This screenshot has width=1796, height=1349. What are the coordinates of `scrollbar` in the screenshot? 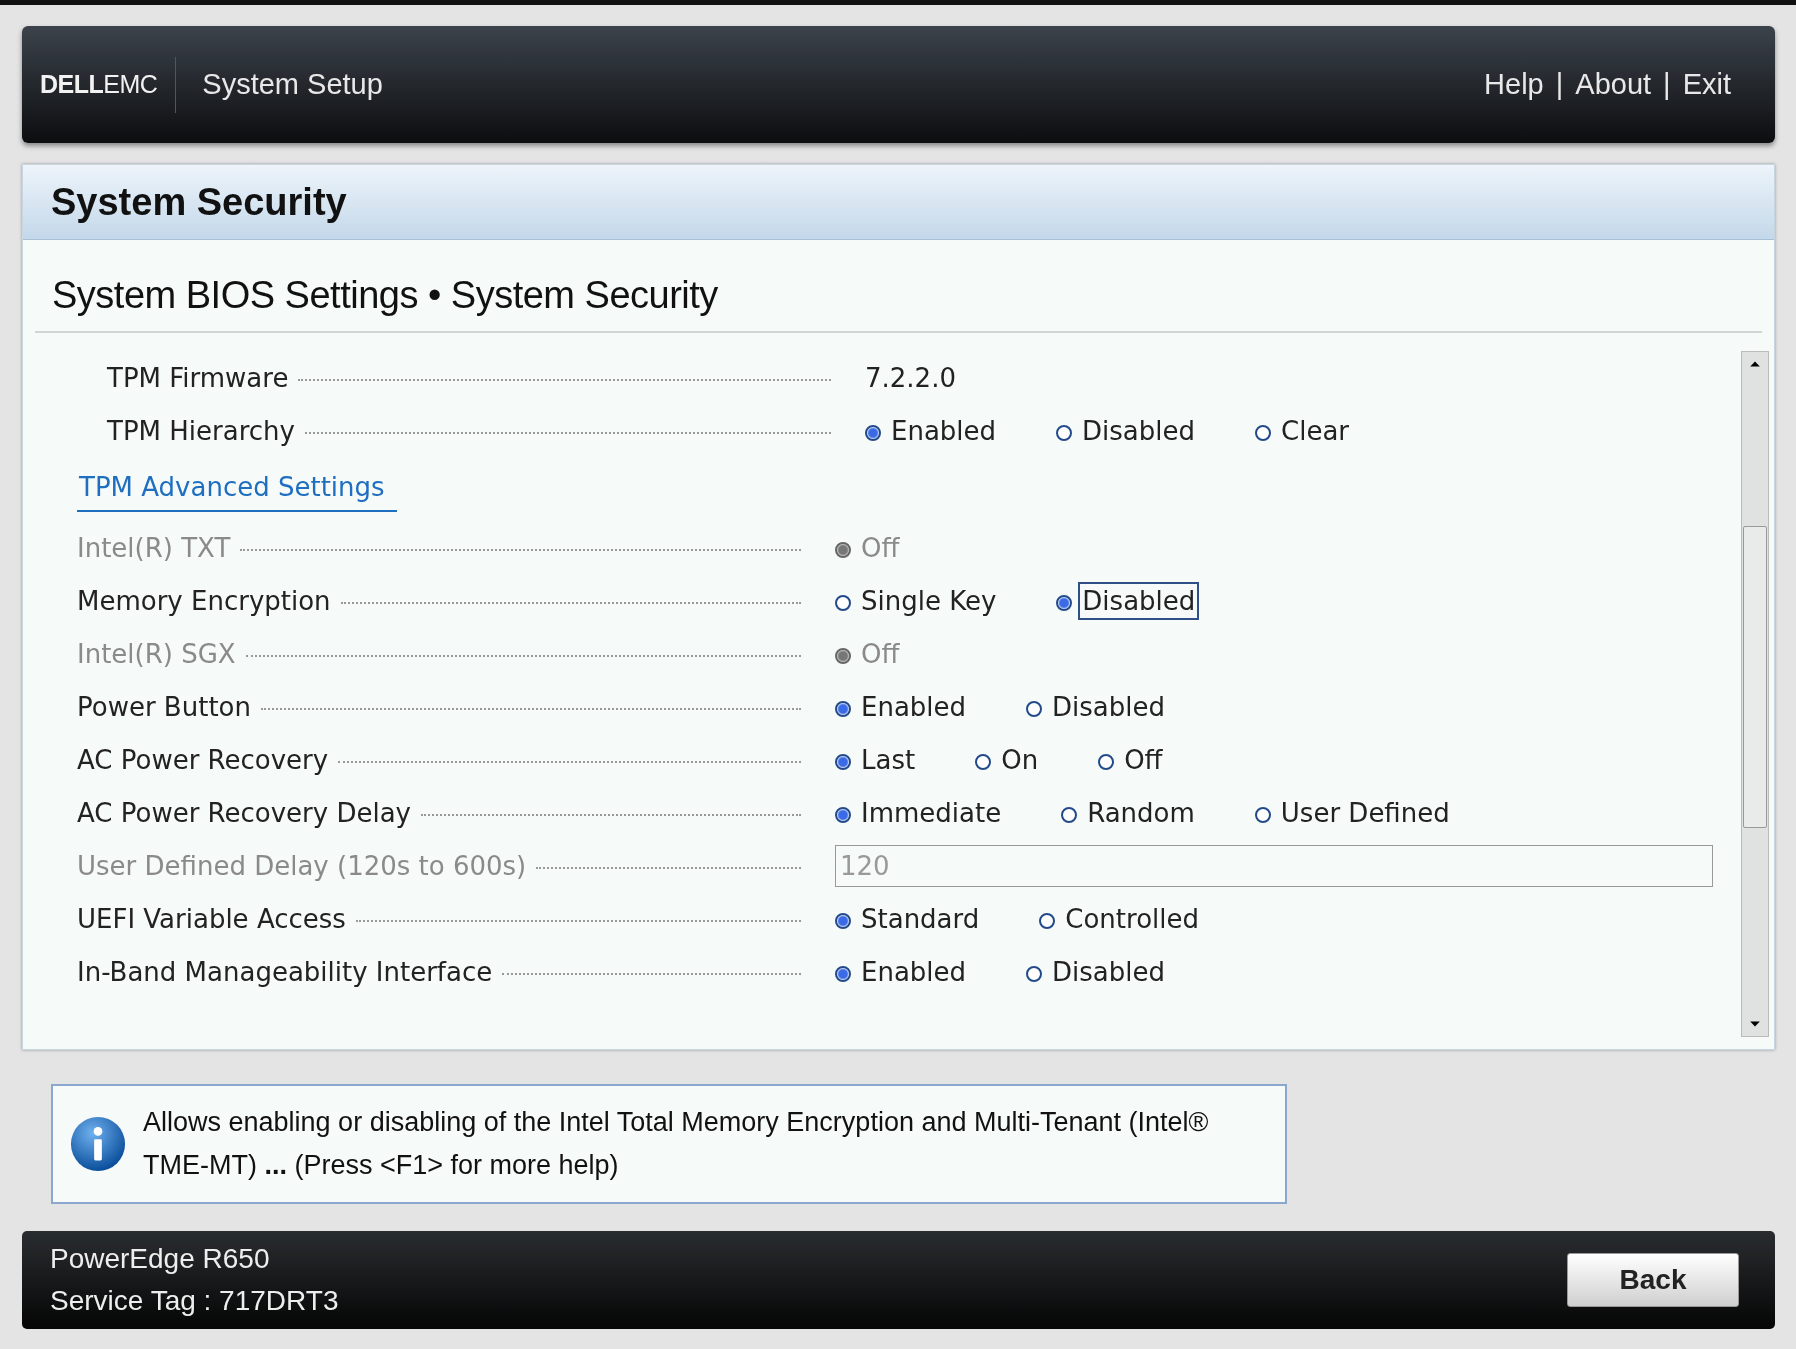 It's located at (1755, 694).